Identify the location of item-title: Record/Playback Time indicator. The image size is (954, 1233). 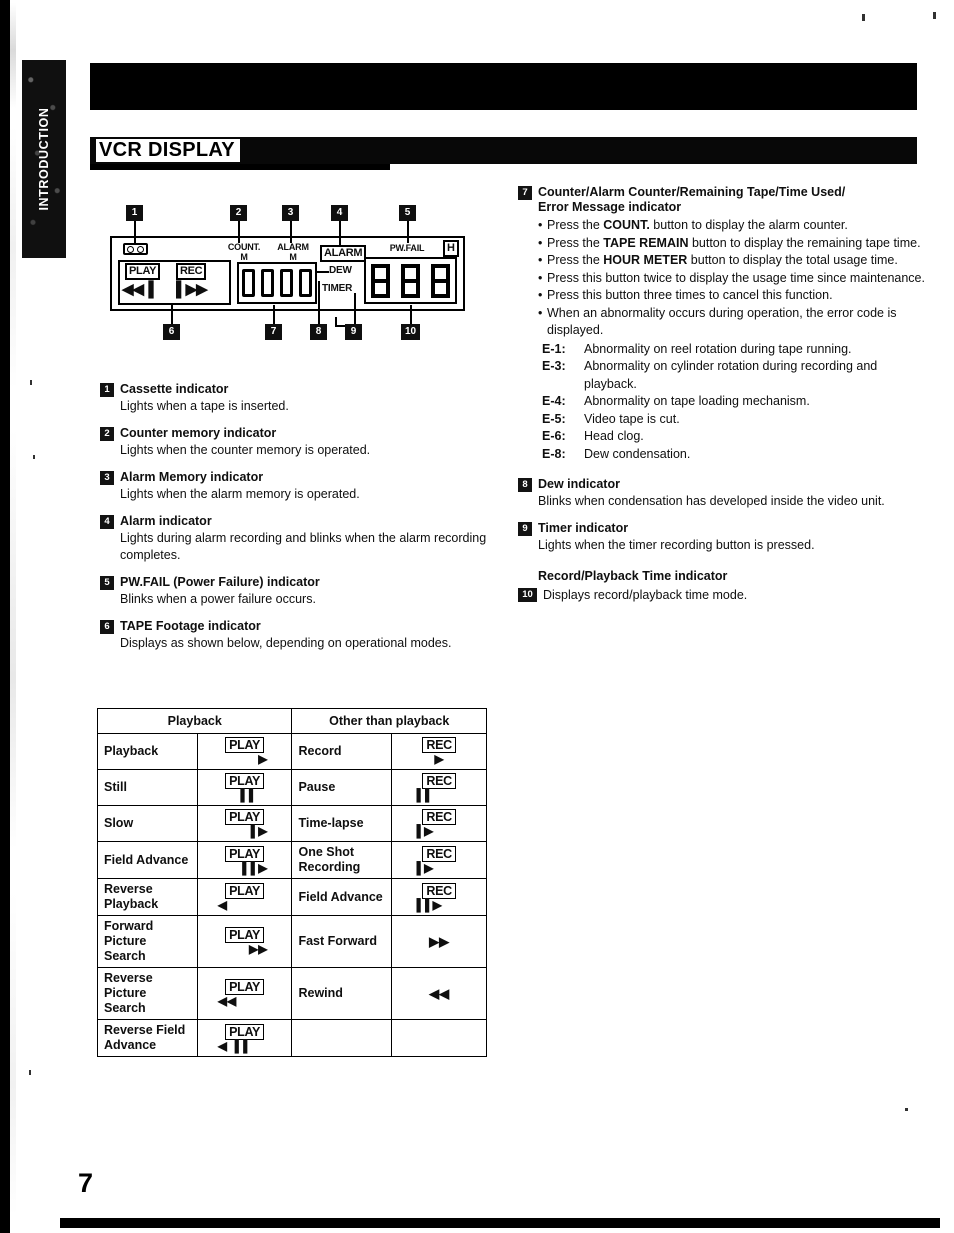
(633, 576).